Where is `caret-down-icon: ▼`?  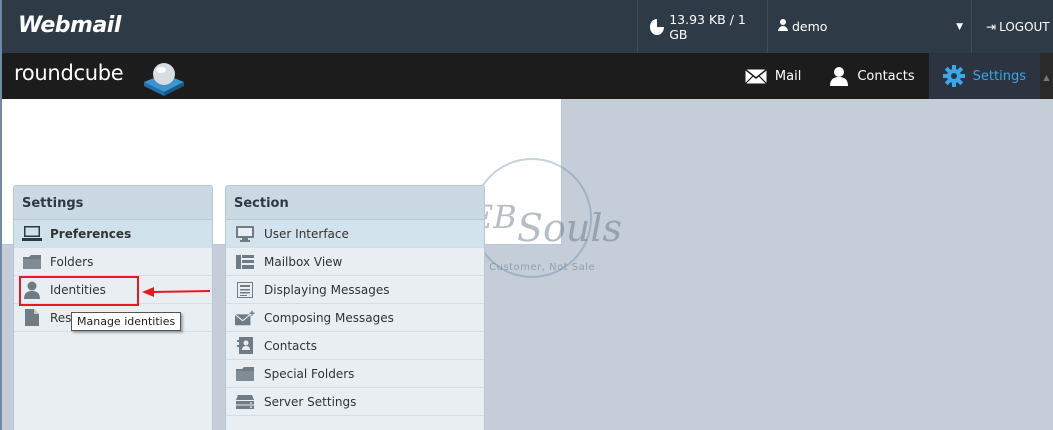
caret-down-icon: ▼ is located at coordinates (959, 26).